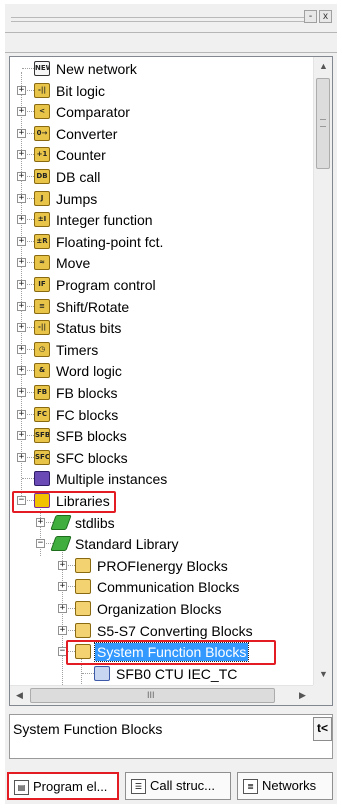  Describe the element at coordinates (161, 458) in the screenshot. I see `tree-item: + SFC SFC blocks` at that location.